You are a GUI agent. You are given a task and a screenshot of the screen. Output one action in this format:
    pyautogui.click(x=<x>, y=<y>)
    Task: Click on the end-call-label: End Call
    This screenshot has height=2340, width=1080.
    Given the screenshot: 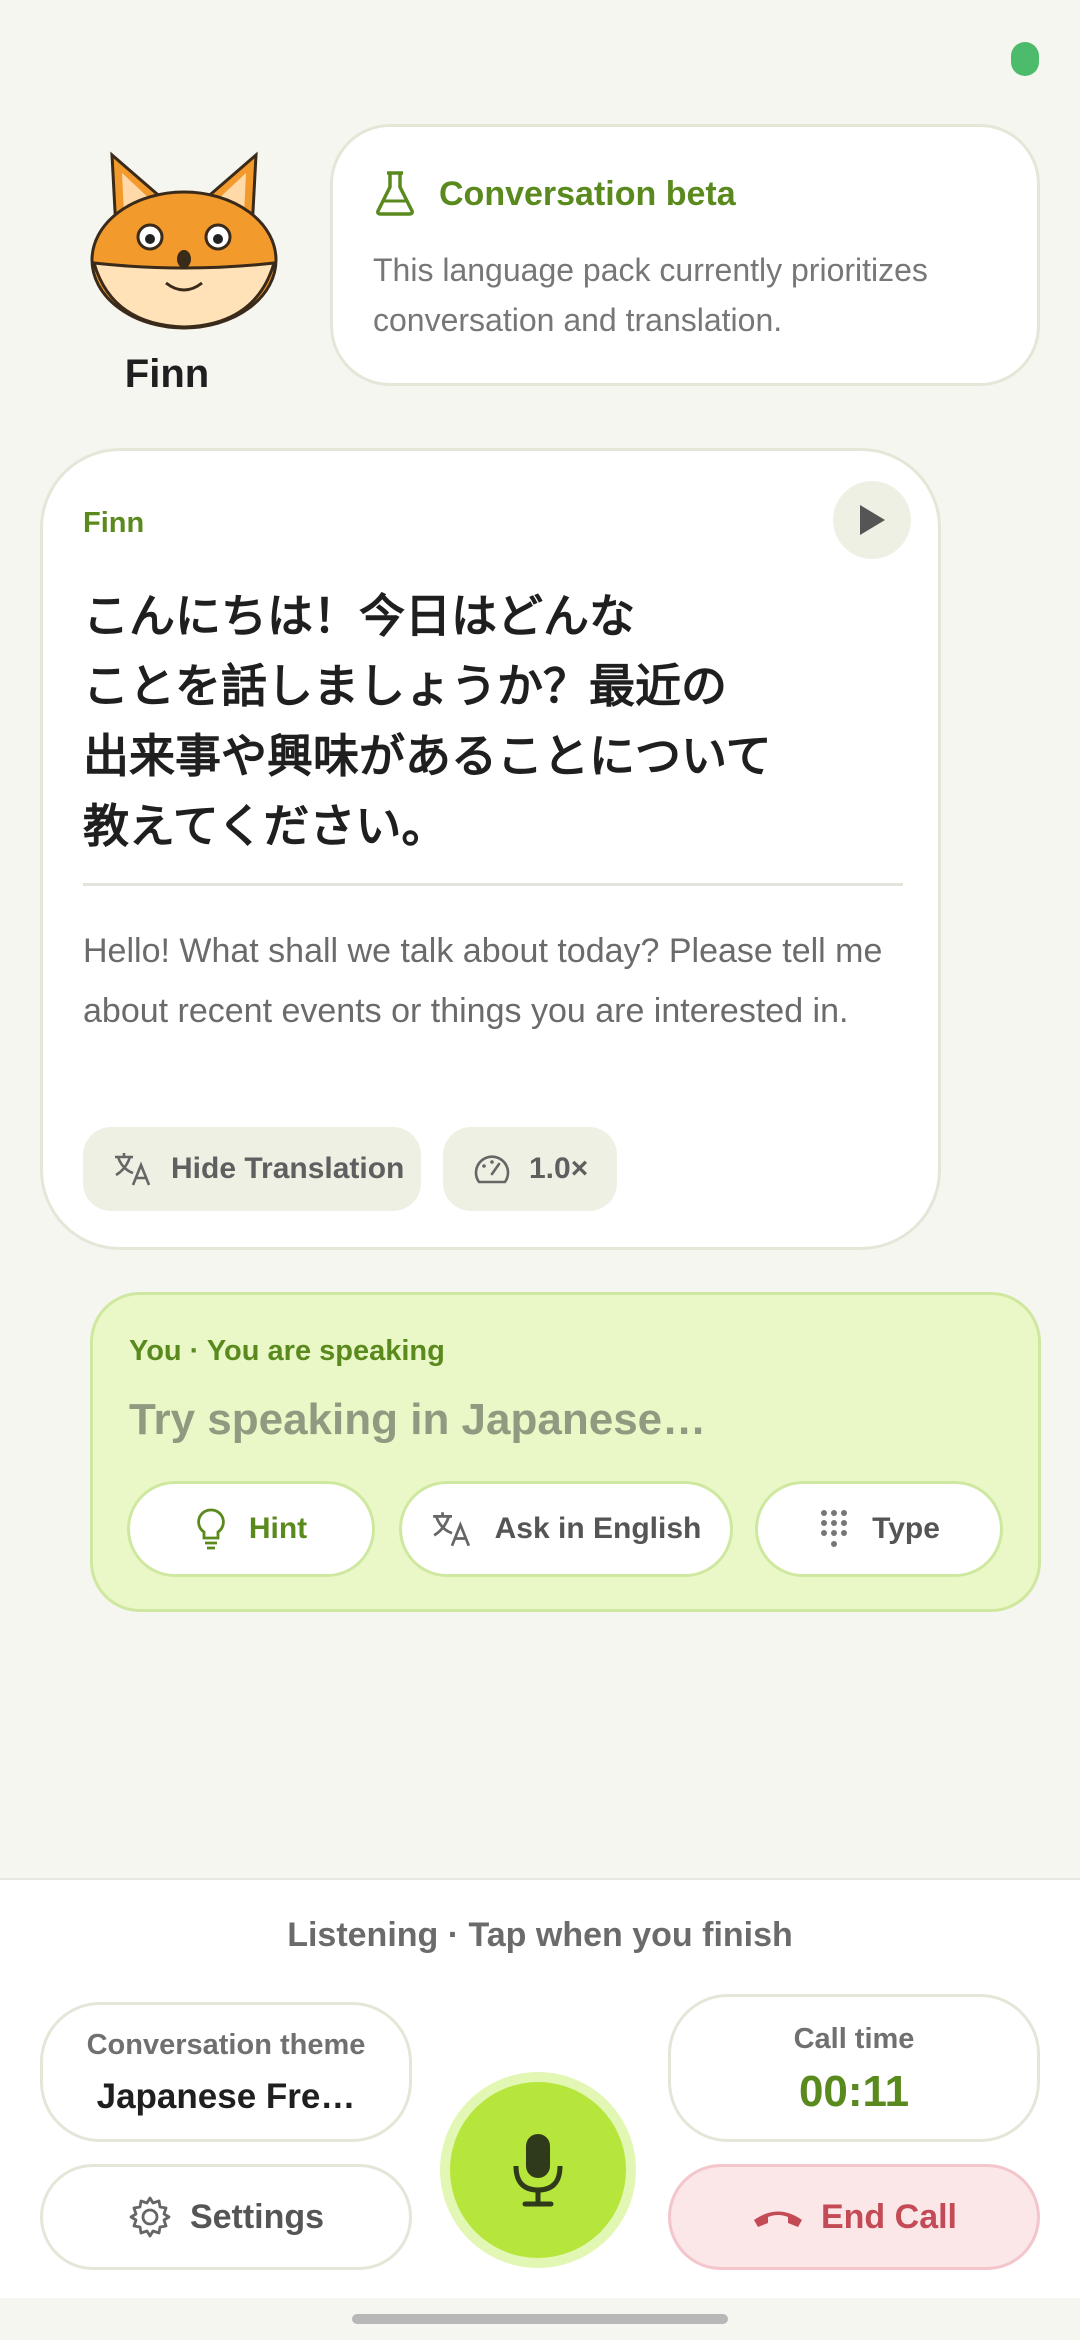 What is the action you would take?
    pyautogui.click(x=889, y=2216)
    